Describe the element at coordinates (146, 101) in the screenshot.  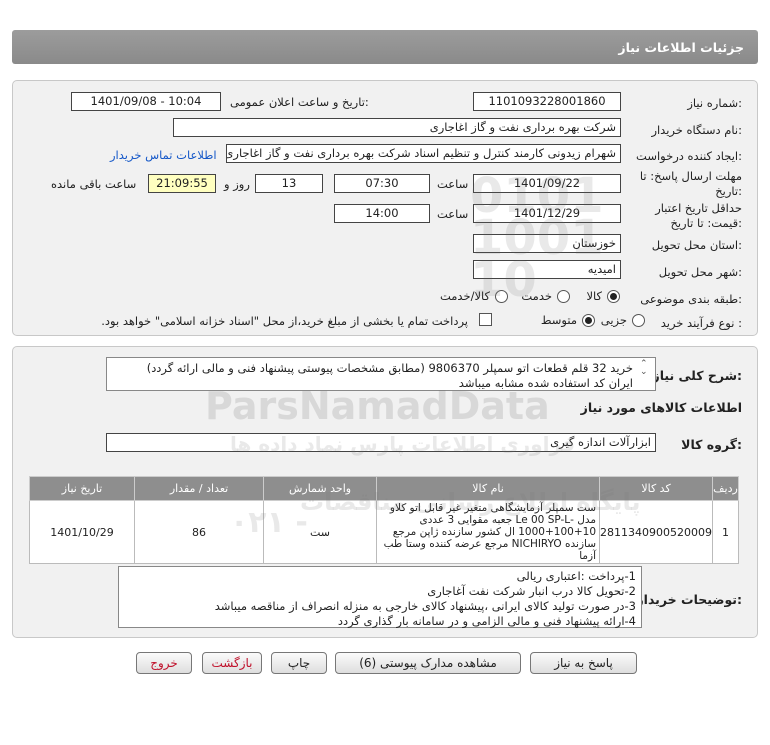
I see `announce-field: 1401/09/08 - 10:04` at that location.